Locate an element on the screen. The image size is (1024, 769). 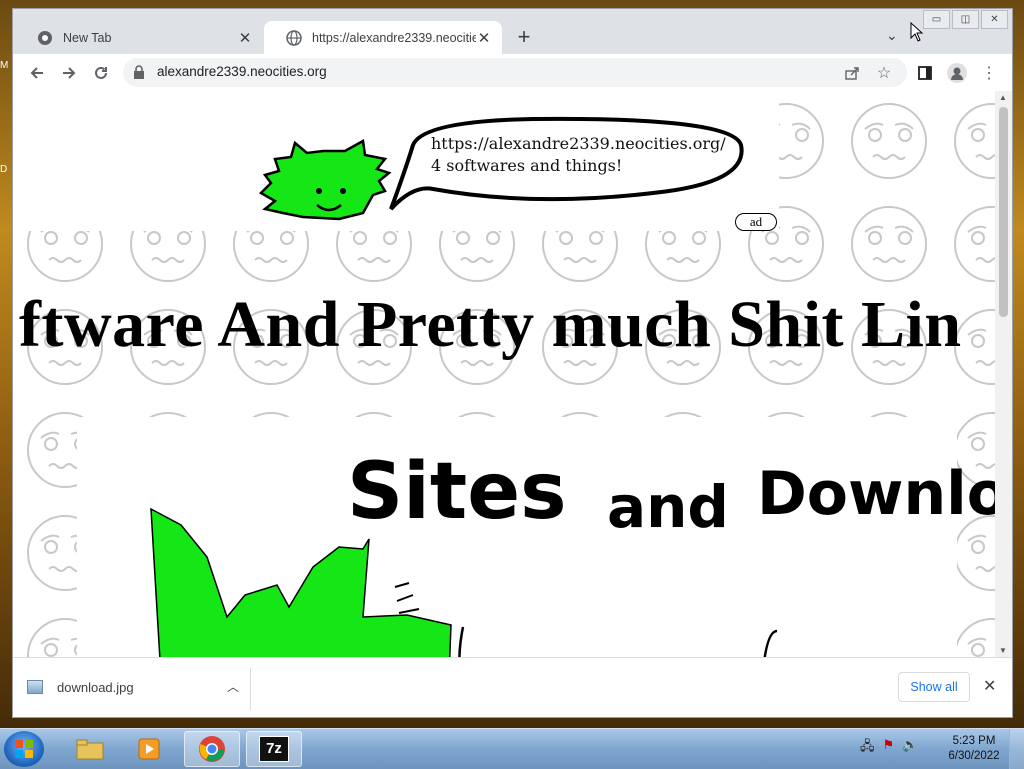
clock-date: 6/30/2022 is located at coordinates (974, 756).